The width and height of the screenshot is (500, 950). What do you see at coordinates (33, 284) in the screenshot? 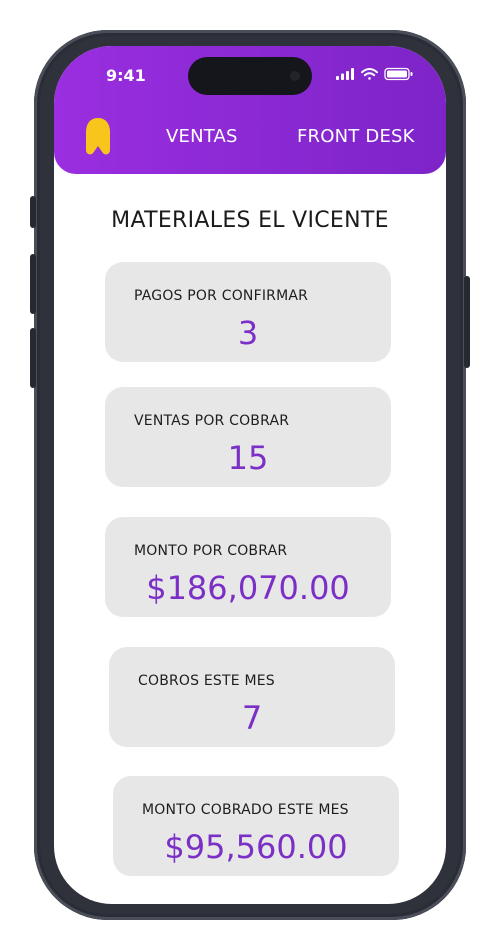
I see `volume-up-button` at bounding box center [33, 284].